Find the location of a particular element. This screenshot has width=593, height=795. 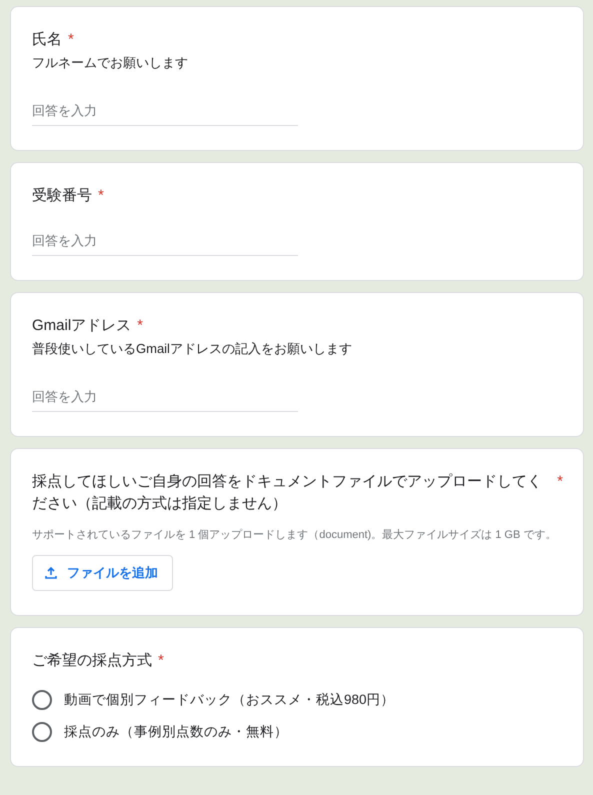

question-description: 普段使いしているGmailアドレスの記入をお願いします is located at coordinates (192, 349).